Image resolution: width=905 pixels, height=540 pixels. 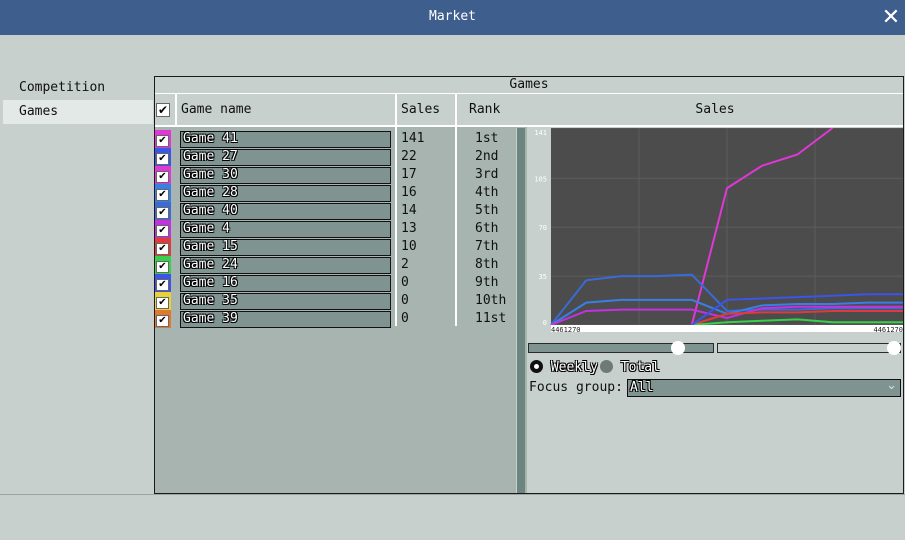 I want to click on table-row: ✔ Game 41 141 1st, so click(x=335, y=139).